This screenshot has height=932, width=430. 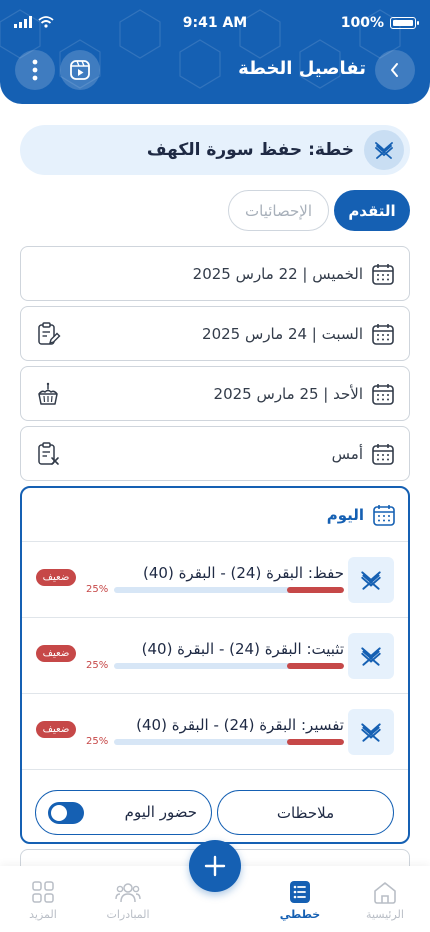 I want to click on home-icon, so click(x=385, y=893).